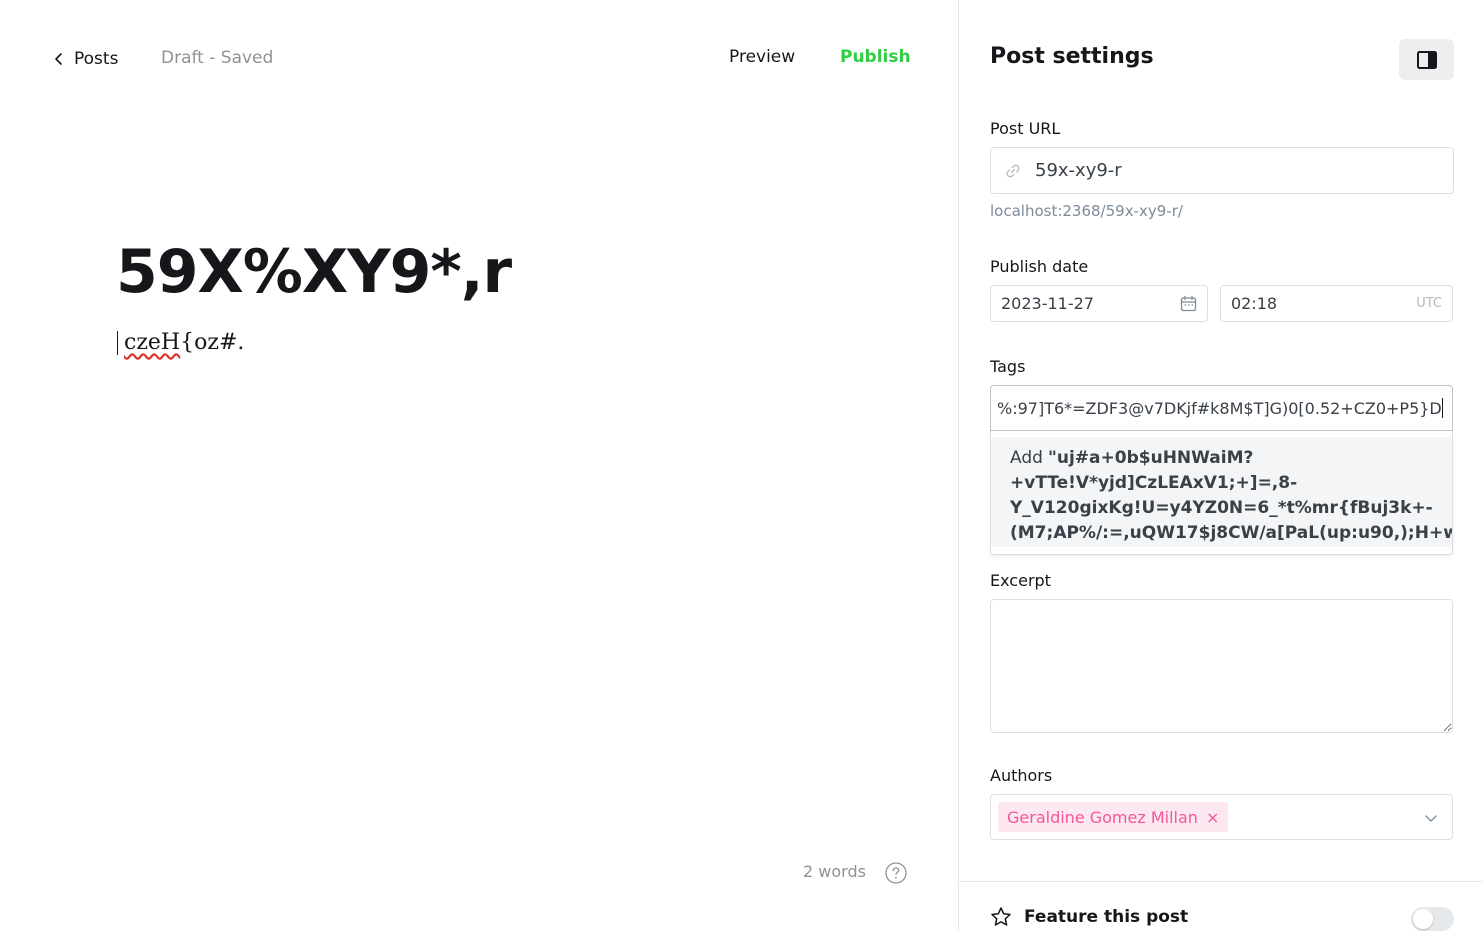  I want to click on publish-button: Publish, so click(875, 57).